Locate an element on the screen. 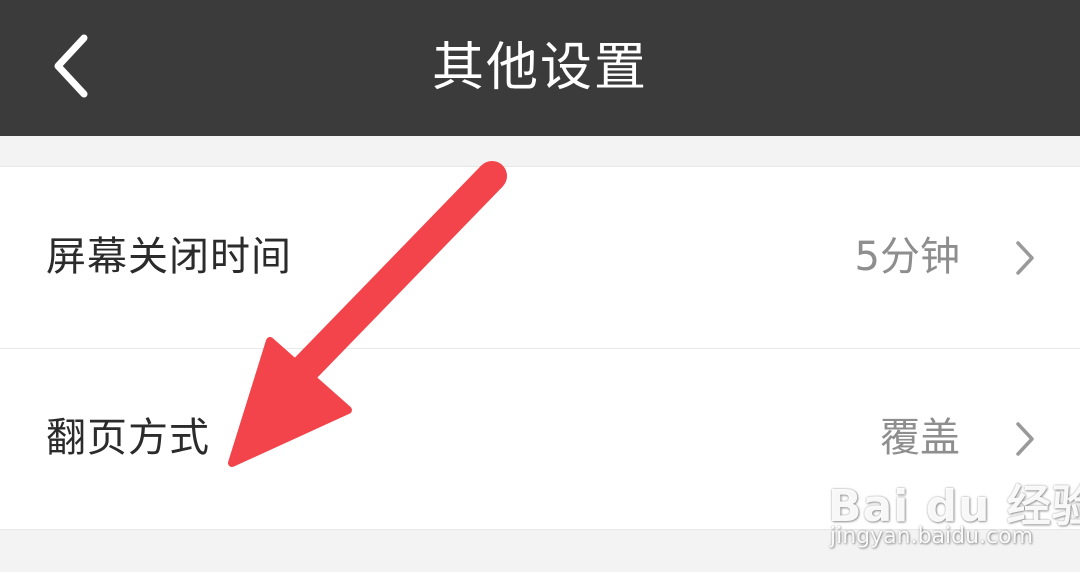  setting-value: 5分钟 is located at coordinates (907, 257).